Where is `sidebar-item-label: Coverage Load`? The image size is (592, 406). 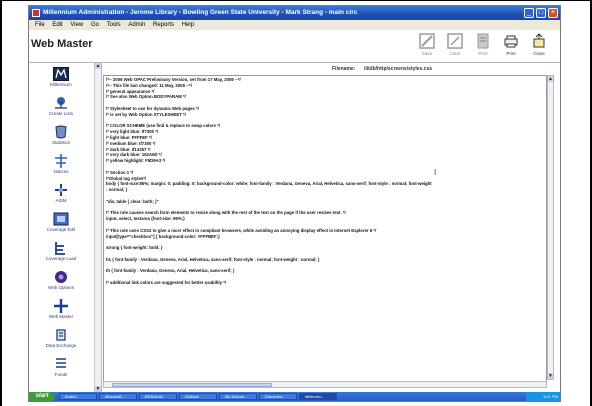 sidebar-item-label: Coverage Load is located at coordinates (61, 258).